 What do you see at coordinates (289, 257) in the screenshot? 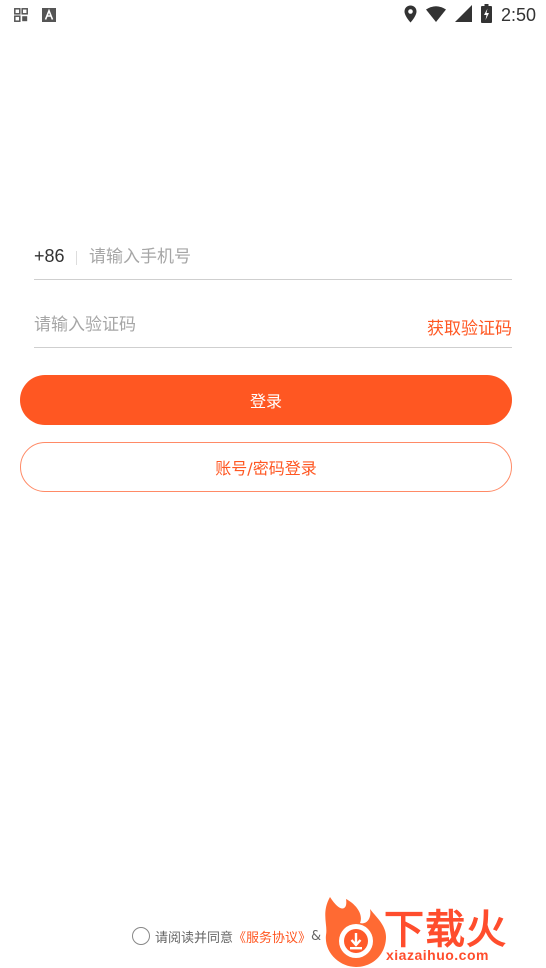
I see `phone-input` at bounding box center [289, 257].